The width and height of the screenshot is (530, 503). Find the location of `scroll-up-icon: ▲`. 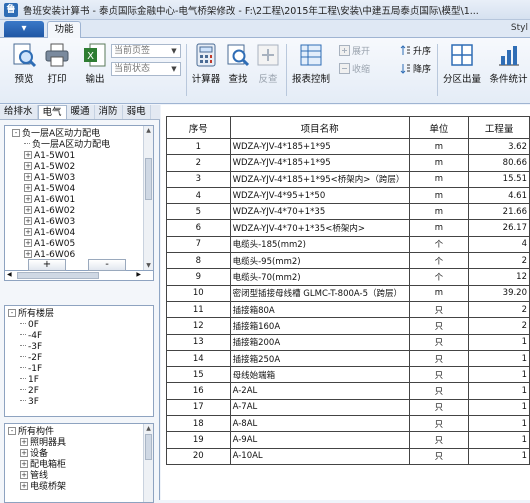

scroll-up-icon: ▲ is located at coordinates (148, 130).